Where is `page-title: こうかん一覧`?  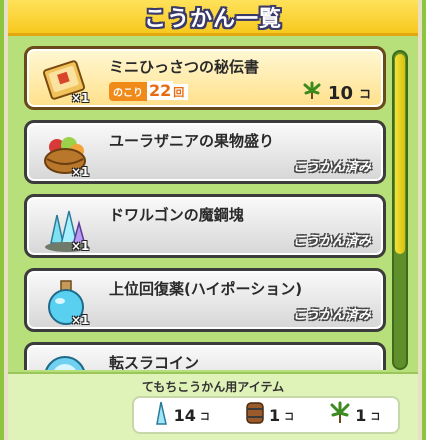 page-title: こうかん一覧 is located at coordinates (212, 19).